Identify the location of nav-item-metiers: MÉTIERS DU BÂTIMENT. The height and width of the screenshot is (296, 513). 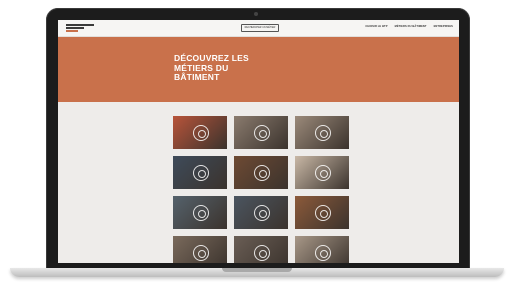
(411, 26).